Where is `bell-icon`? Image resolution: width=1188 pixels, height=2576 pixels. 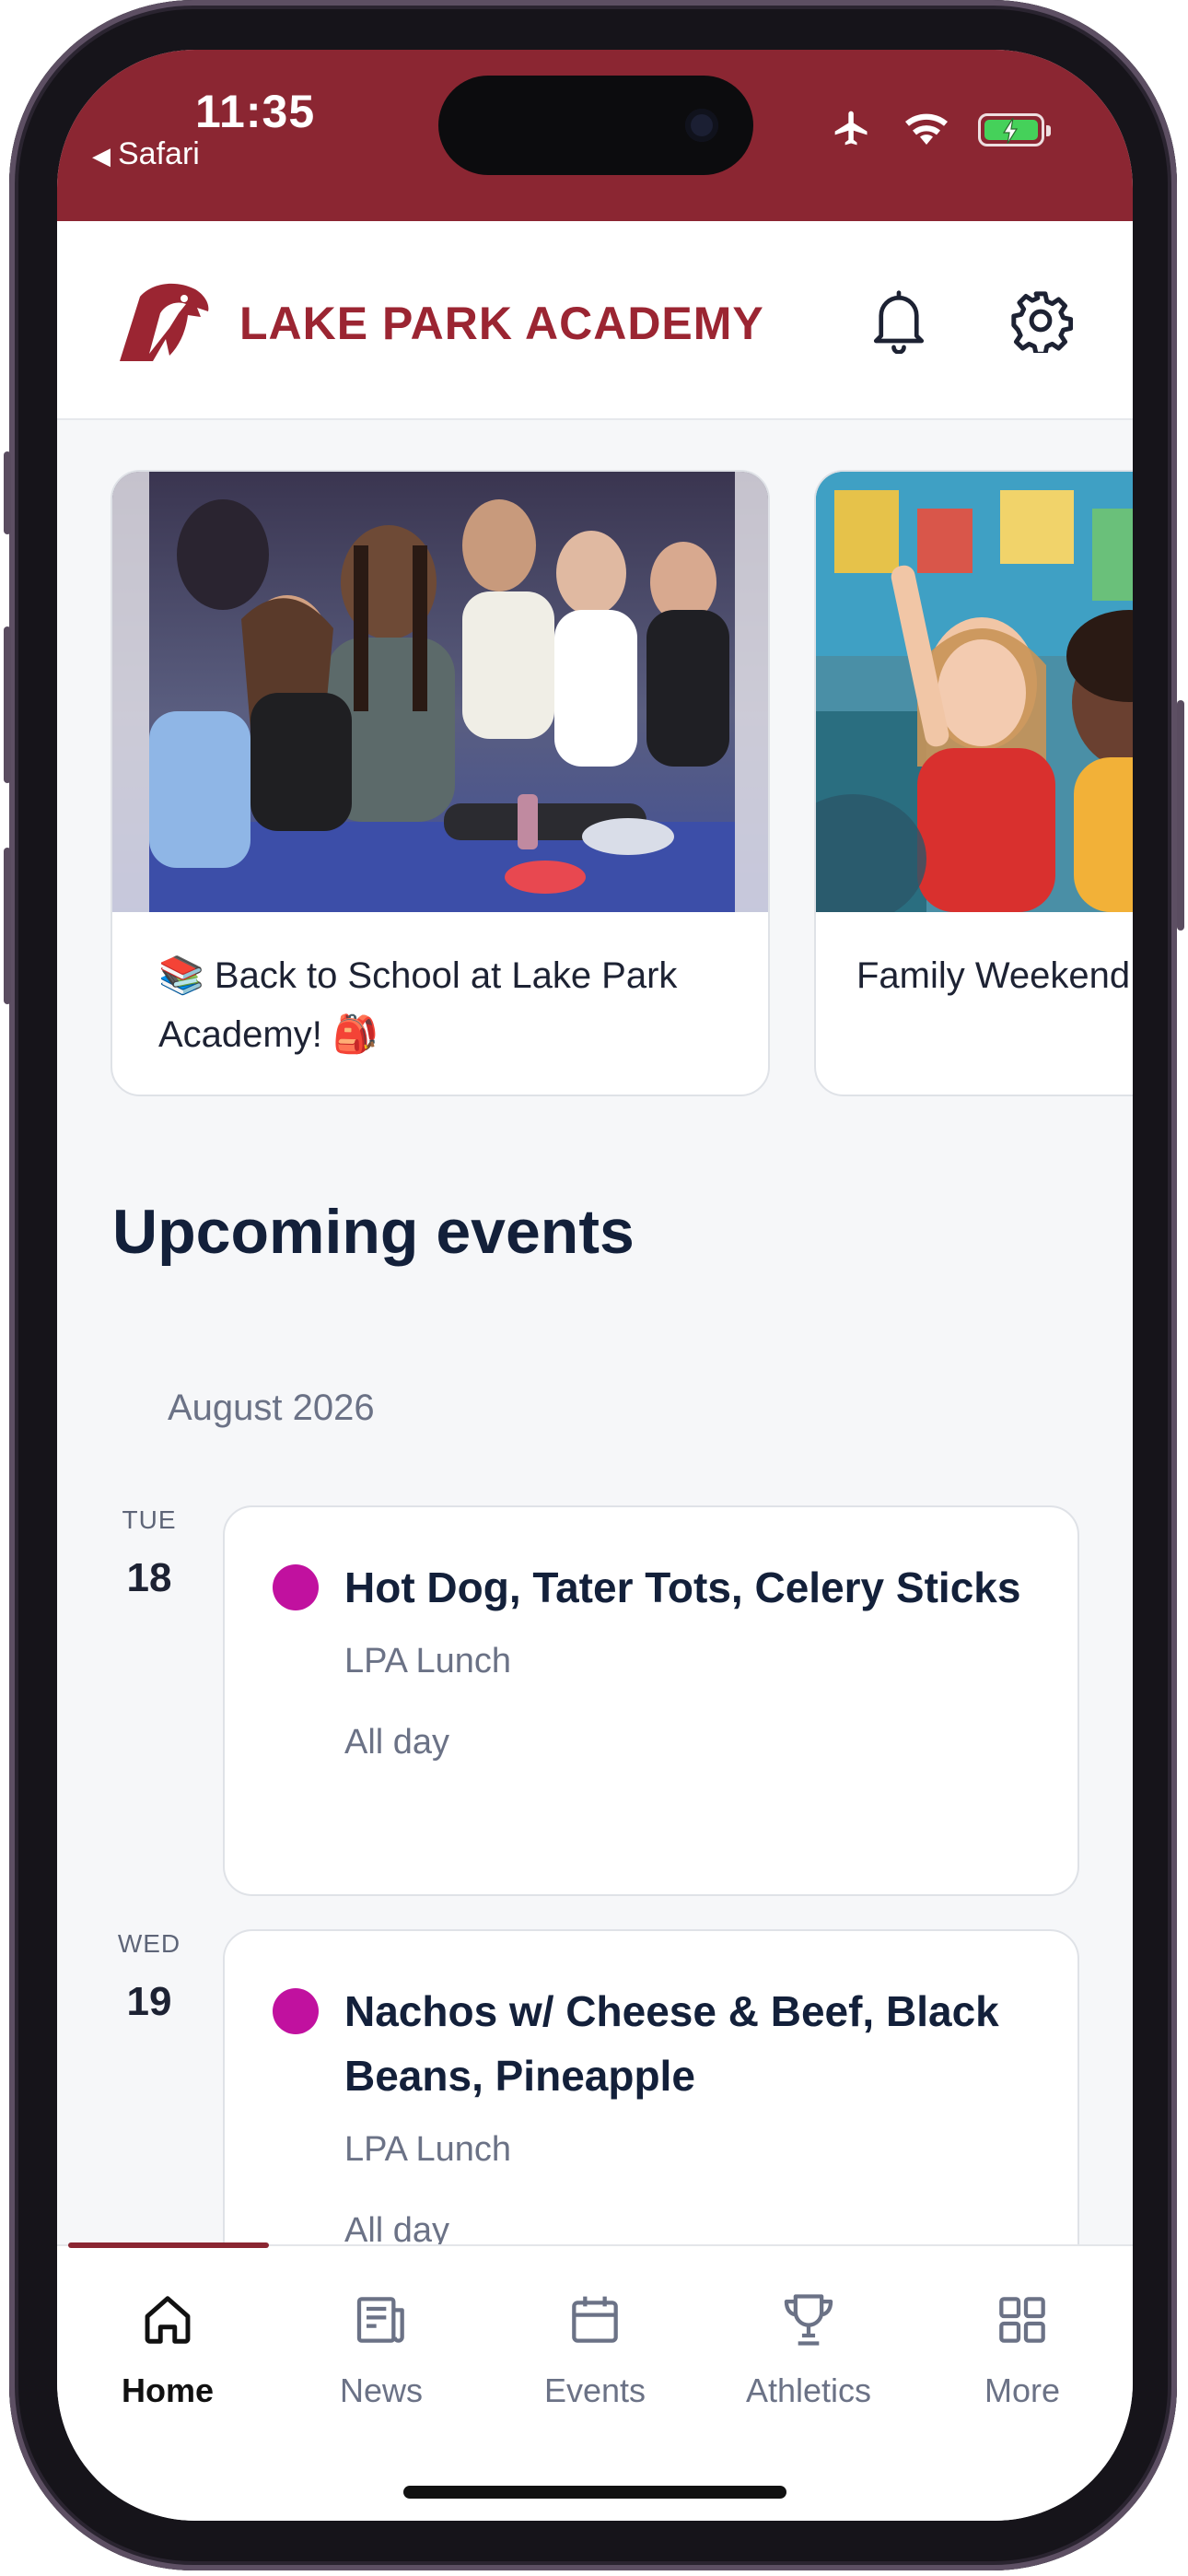 bell-icon is located at coordinates (899, 320).